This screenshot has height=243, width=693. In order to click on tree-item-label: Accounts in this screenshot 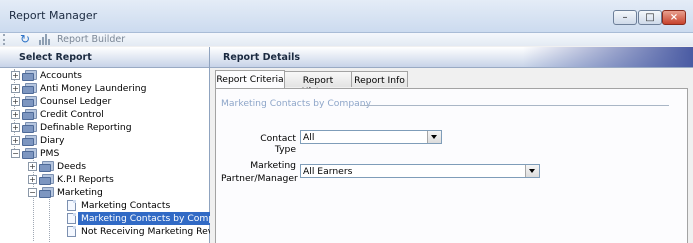, I will do `click(61, 75)`.